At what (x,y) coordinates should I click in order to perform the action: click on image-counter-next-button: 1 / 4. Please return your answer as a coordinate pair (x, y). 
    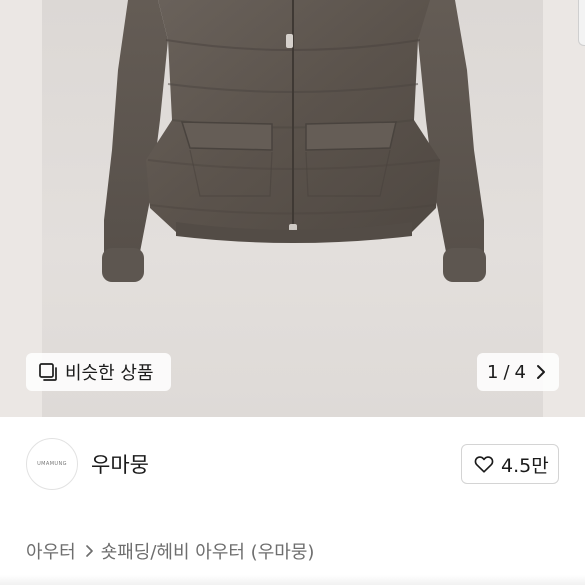
    Looking at the image, I should click on (518, 372).